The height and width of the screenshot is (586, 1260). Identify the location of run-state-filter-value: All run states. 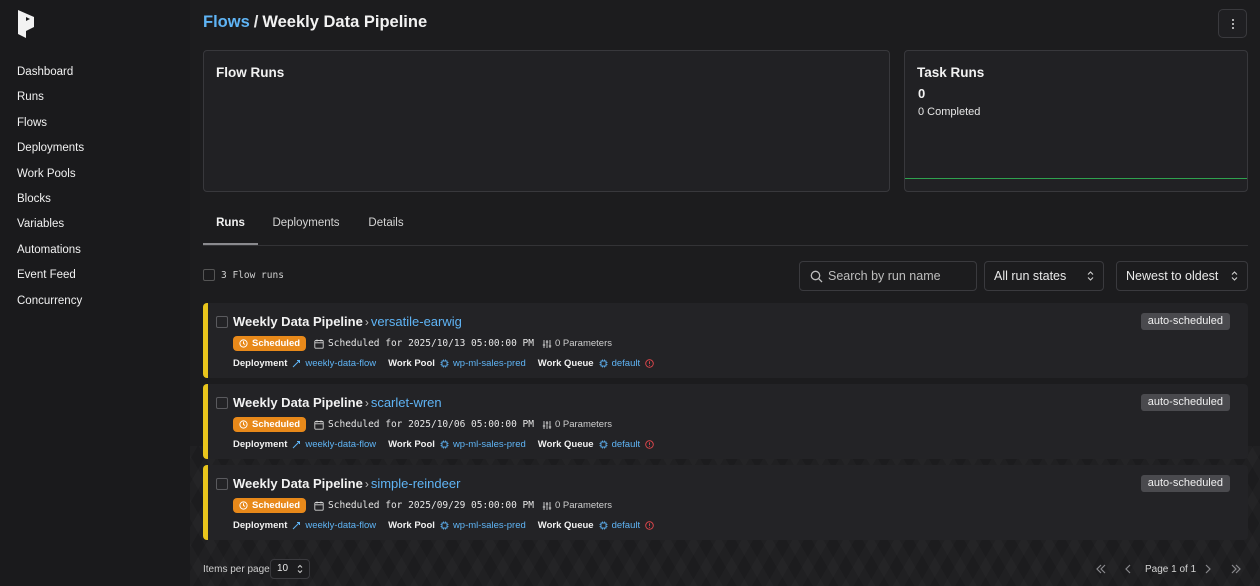
(1030, 276).